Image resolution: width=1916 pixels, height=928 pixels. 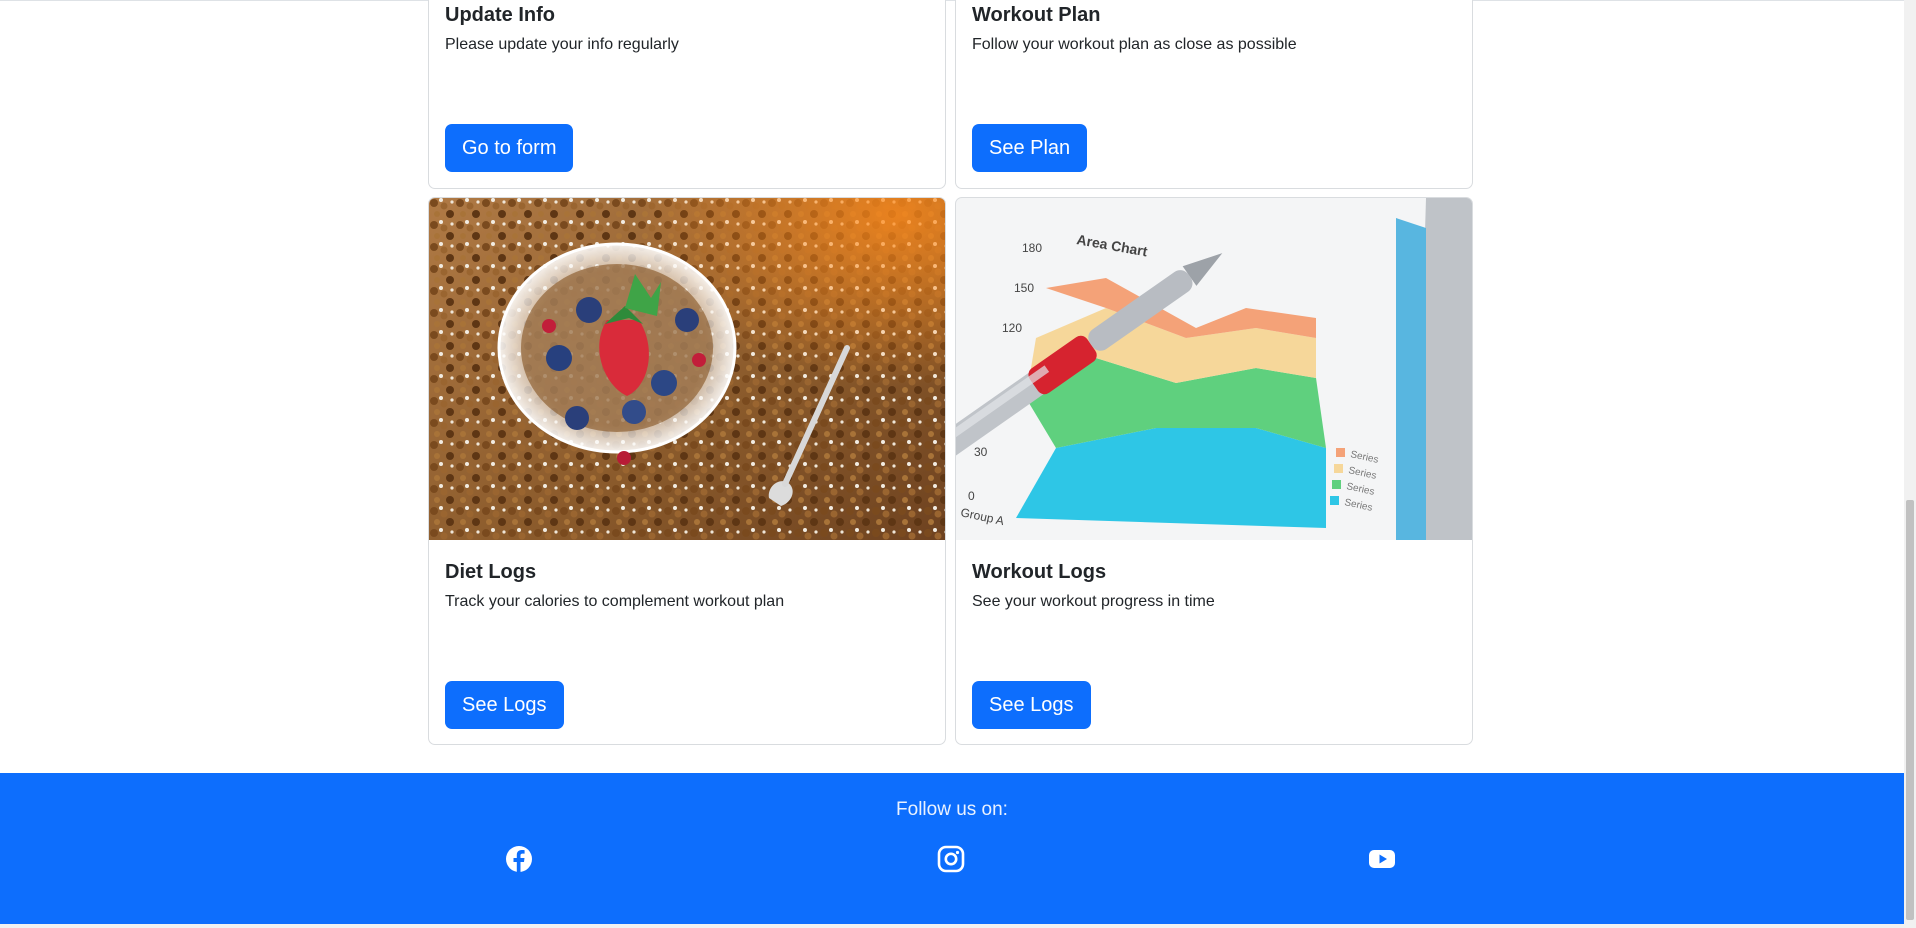 I want to click on svg-text: 150, so click(x=1024, y=288).